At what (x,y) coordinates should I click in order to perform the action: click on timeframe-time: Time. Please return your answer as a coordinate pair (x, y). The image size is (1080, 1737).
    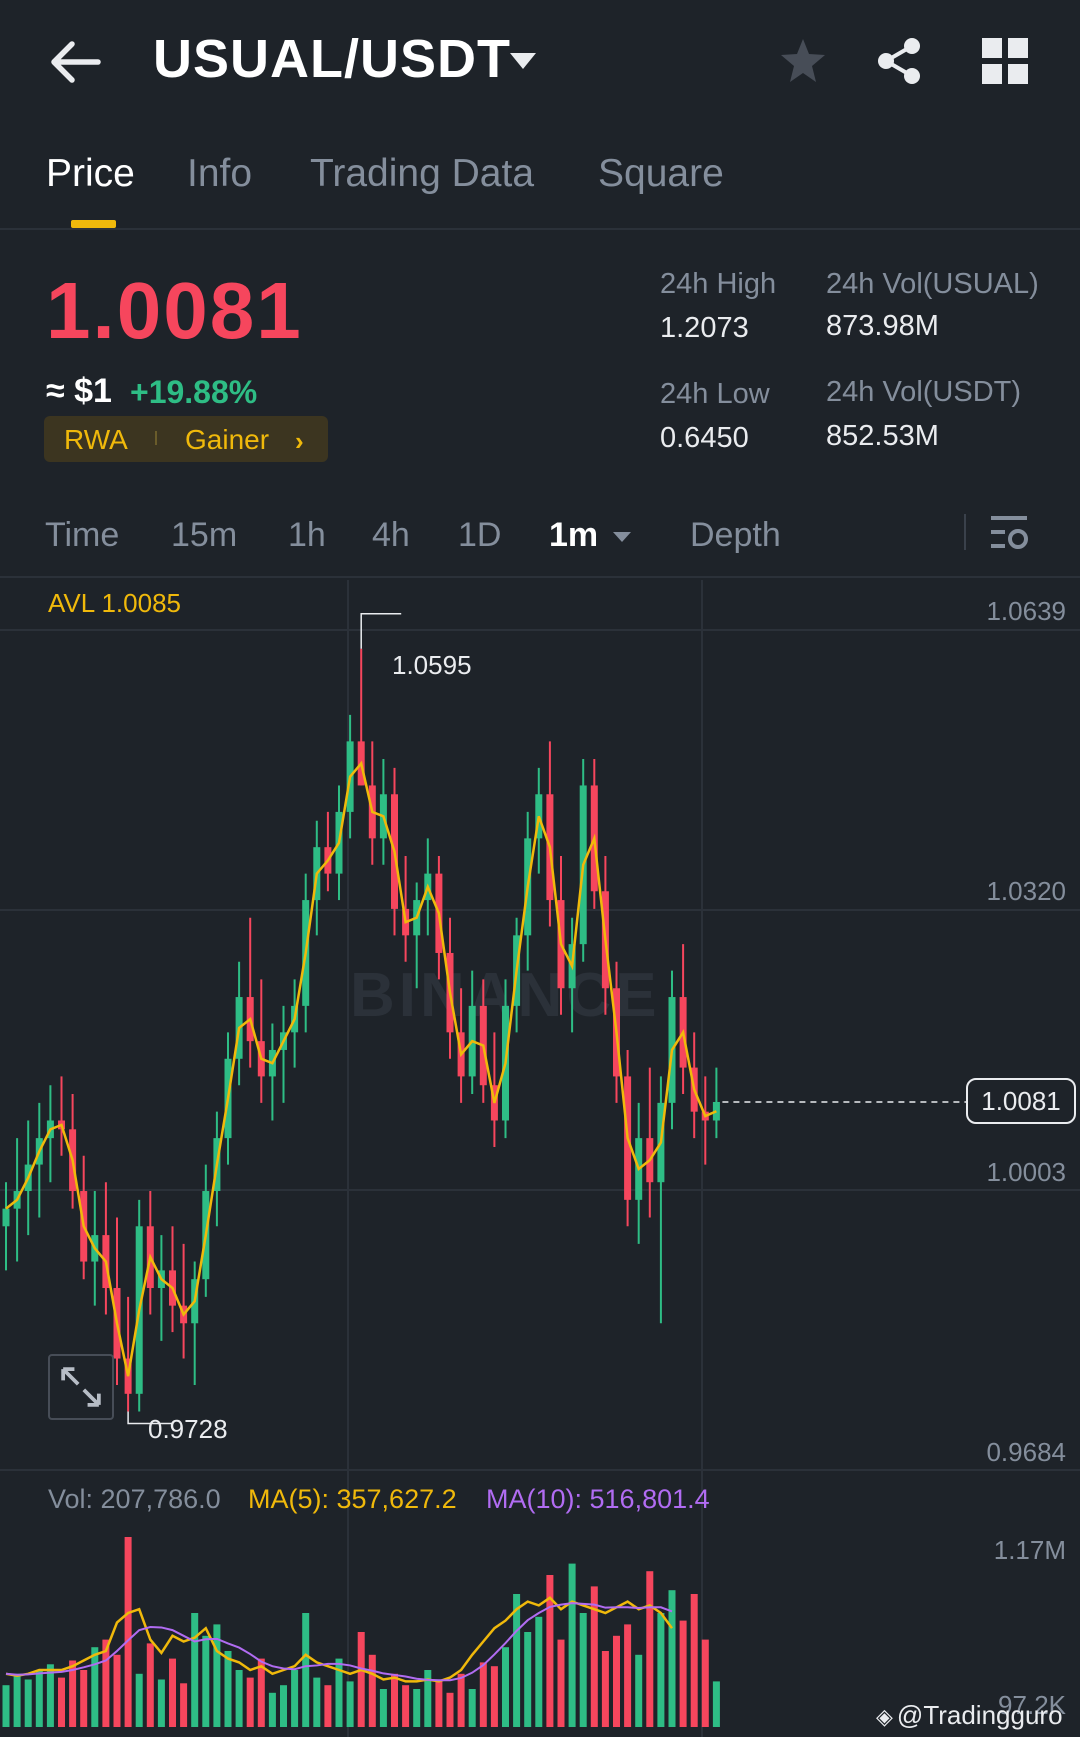
    Looking at the image, I should click on (82, 535).